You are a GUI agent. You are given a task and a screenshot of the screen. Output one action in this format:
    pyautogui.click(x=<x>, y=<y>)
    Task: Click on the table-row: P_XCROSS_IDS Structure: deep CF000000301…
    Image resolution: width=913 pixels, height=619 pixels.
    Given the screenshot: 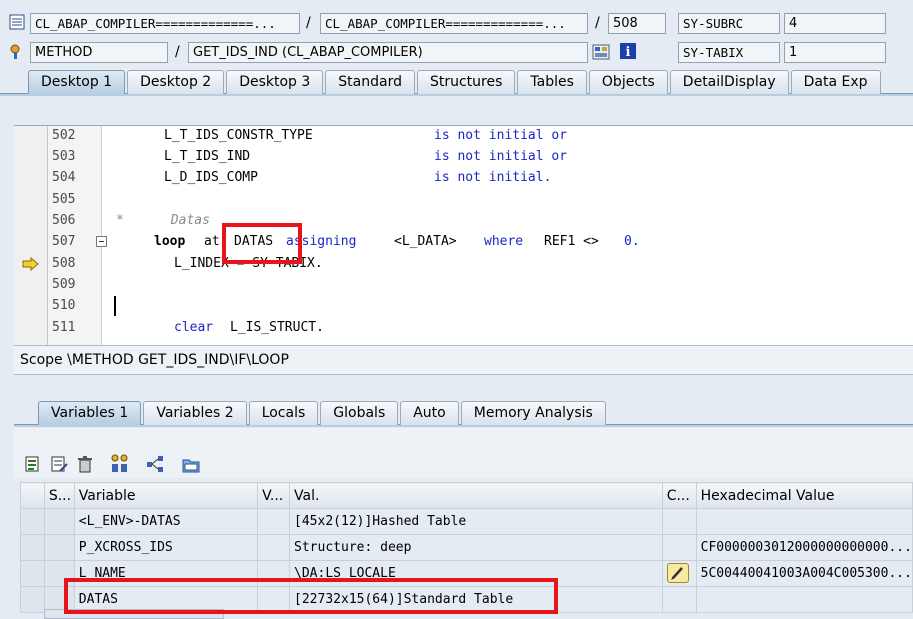 What is the action you would take?
    pyautogui.click(x=466, y=547)
    